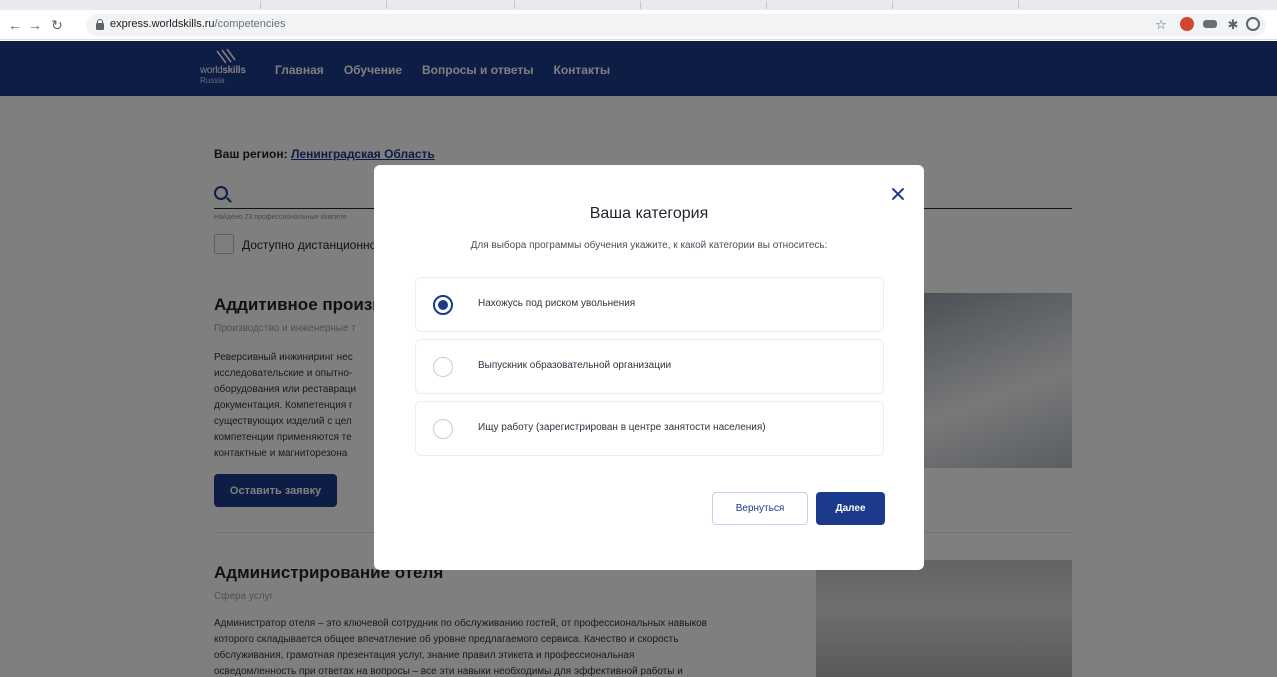  What do you see at coordinates (35, 25) in the screenshot?
I see `forward-arrow-icon: →` at bounding box center [35, 25].